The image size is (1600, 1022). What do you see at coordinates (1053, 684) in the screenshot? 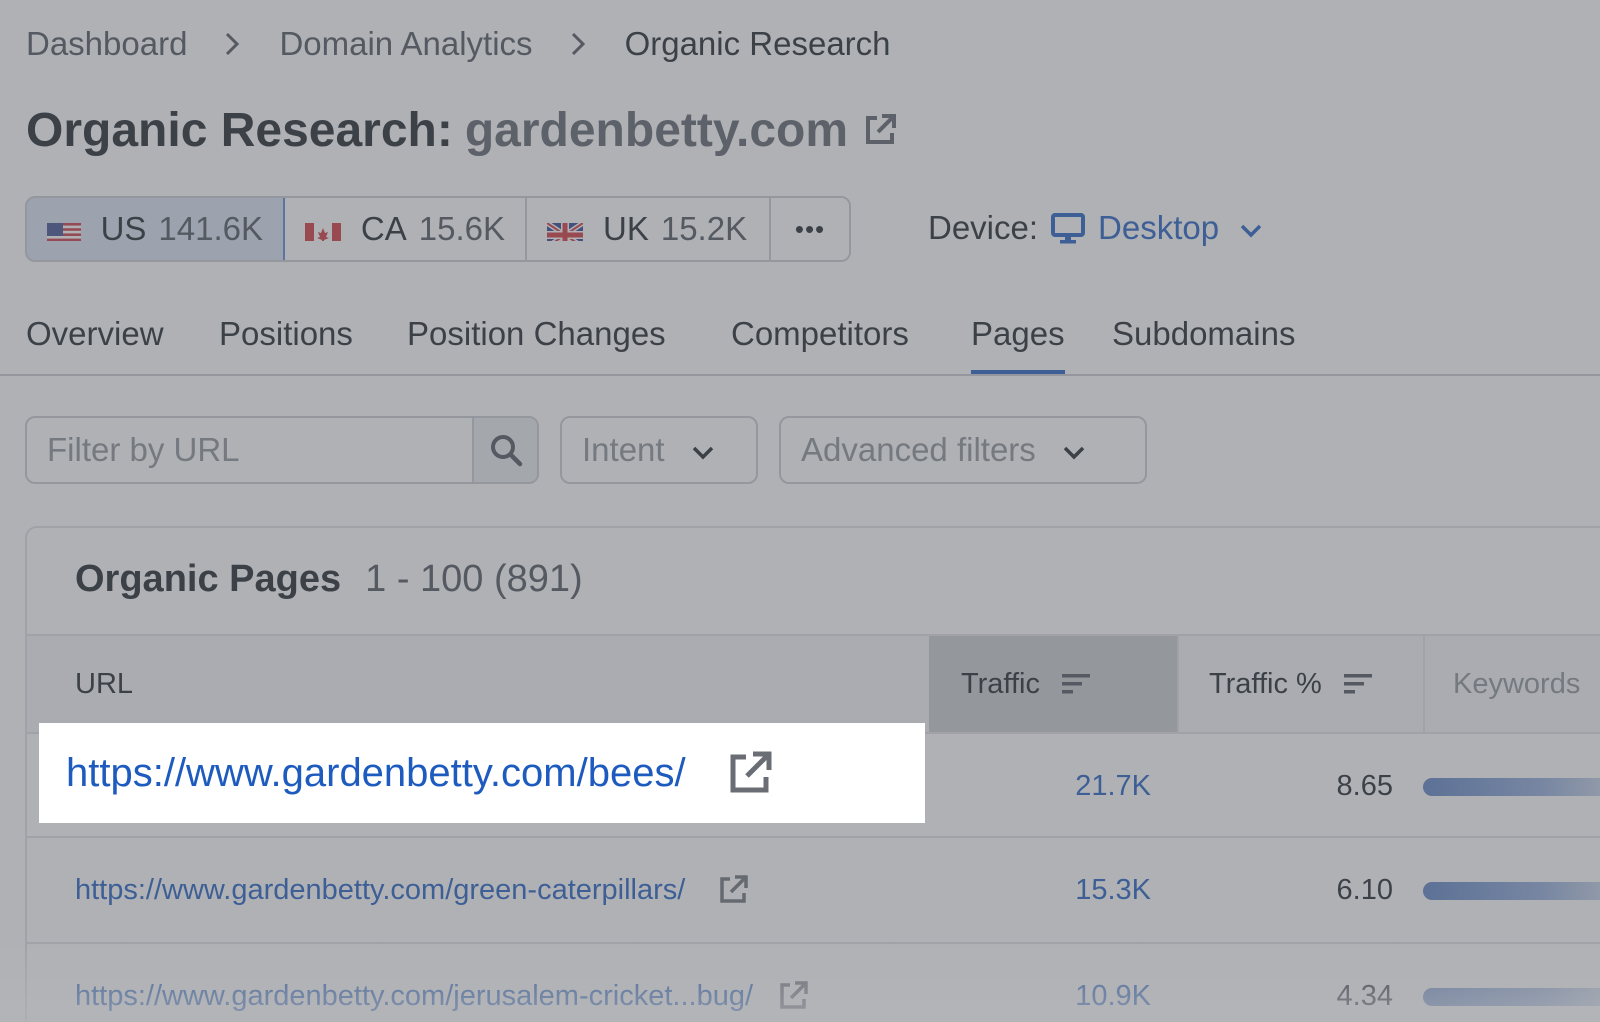
I see `column-traffic: Traffic` at bounding box center [1053, 684].